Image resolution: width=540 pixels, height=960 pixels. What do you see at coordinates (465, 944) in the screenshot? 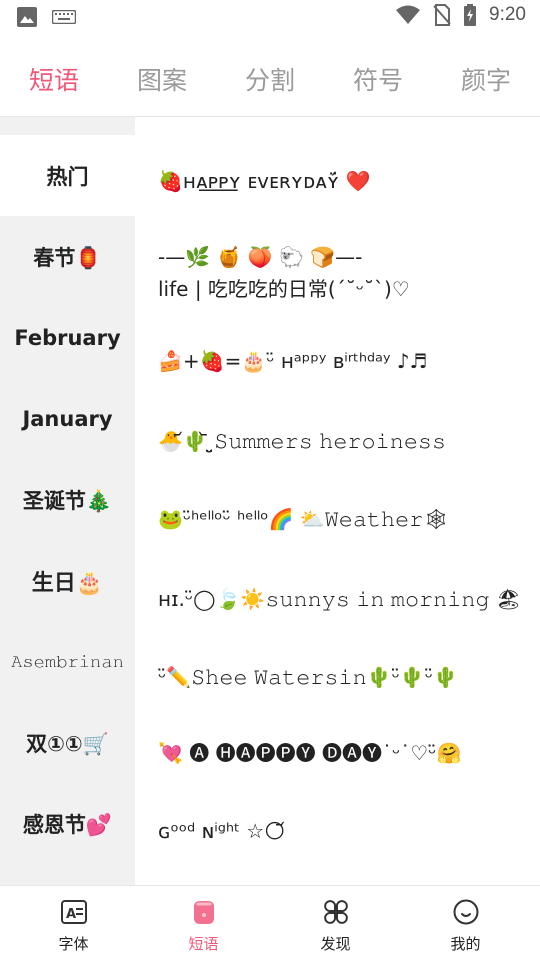
I see `nav-profile-label: 我的` at bounding box center [465, 944].